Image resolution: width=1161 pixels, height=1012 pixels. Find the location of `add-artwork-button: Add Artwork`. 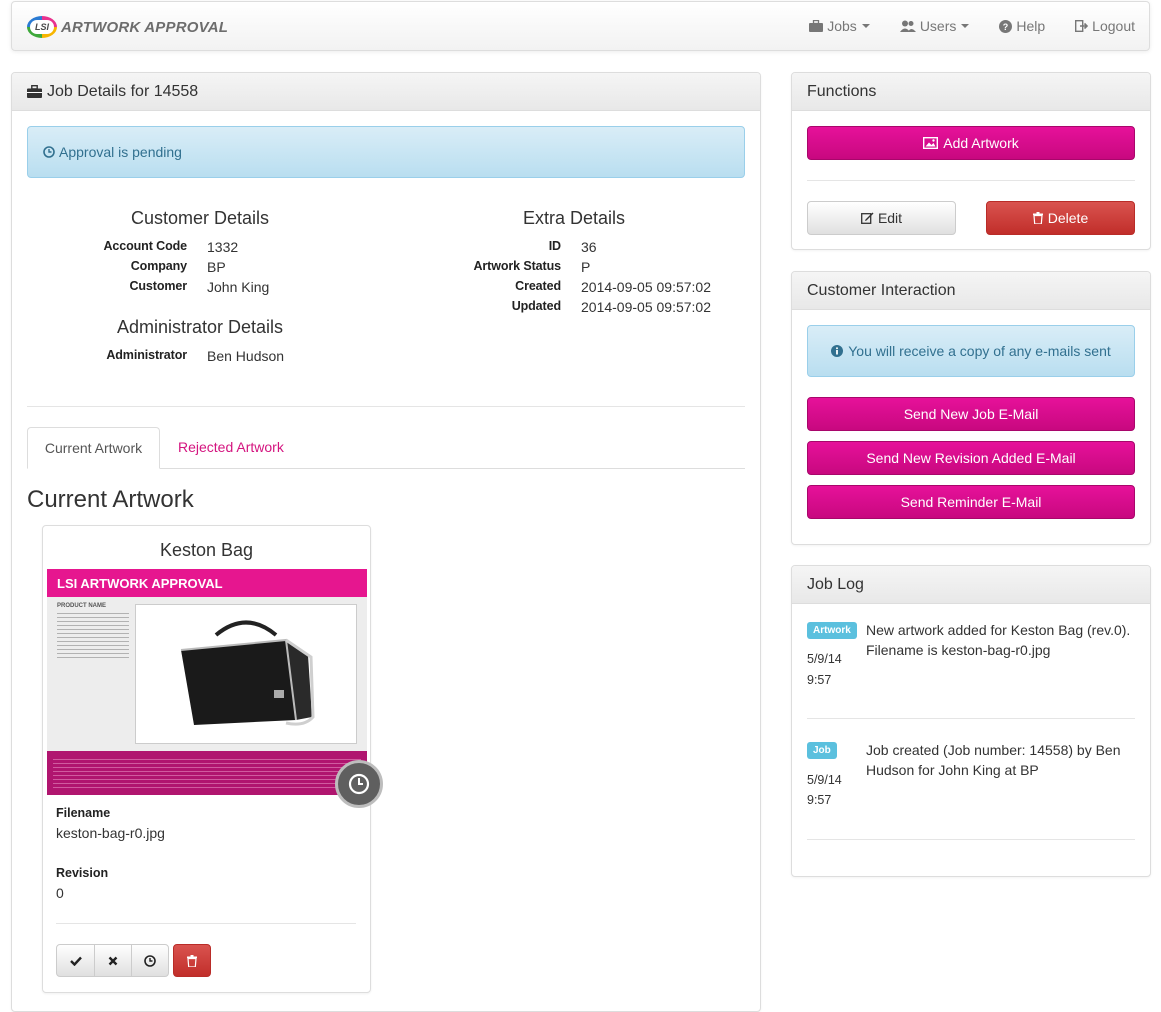

add-artwork-button: Add Artwork is located at coordinates (971, 143).